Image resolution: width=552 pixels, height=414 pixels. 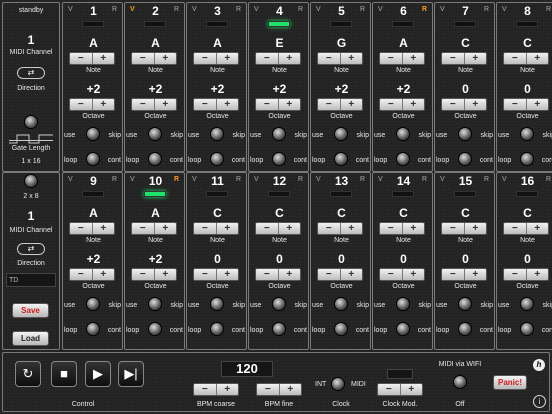 I want to click on bpm-fine-plus: +, so click(x=290, y=389).